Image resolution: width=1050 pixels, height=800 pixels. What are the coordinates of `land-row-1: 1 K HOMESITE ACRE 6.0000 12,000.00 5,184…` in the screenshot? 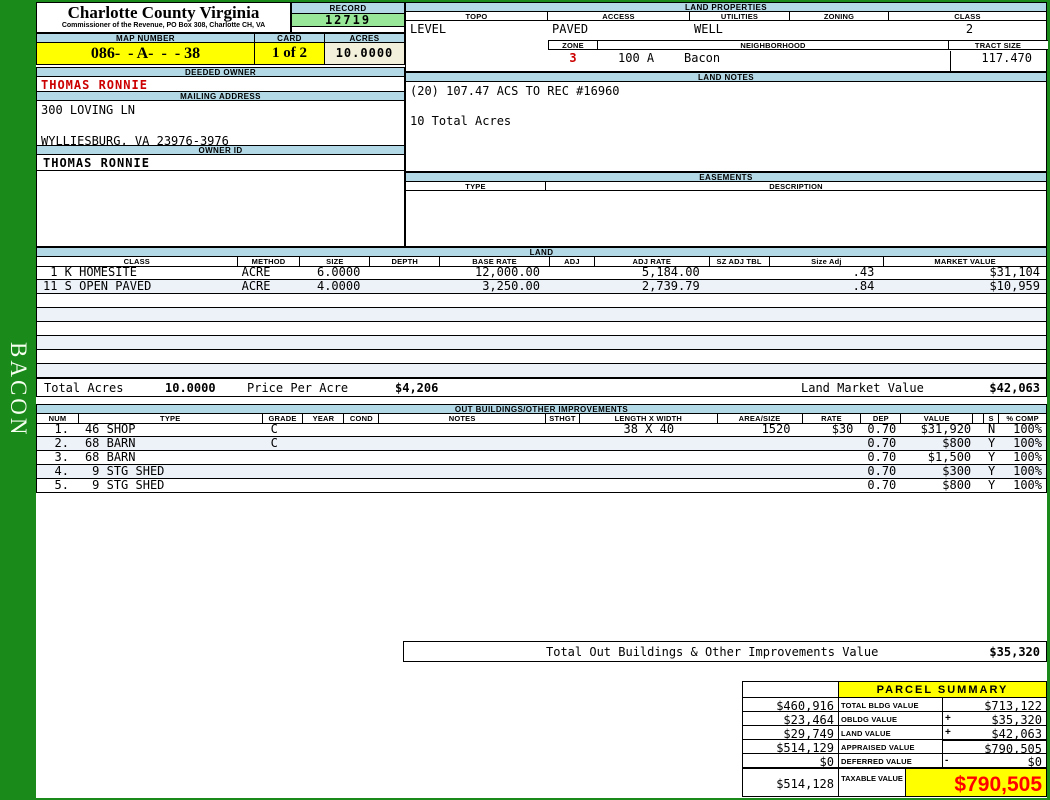 It's located at (541, 273).